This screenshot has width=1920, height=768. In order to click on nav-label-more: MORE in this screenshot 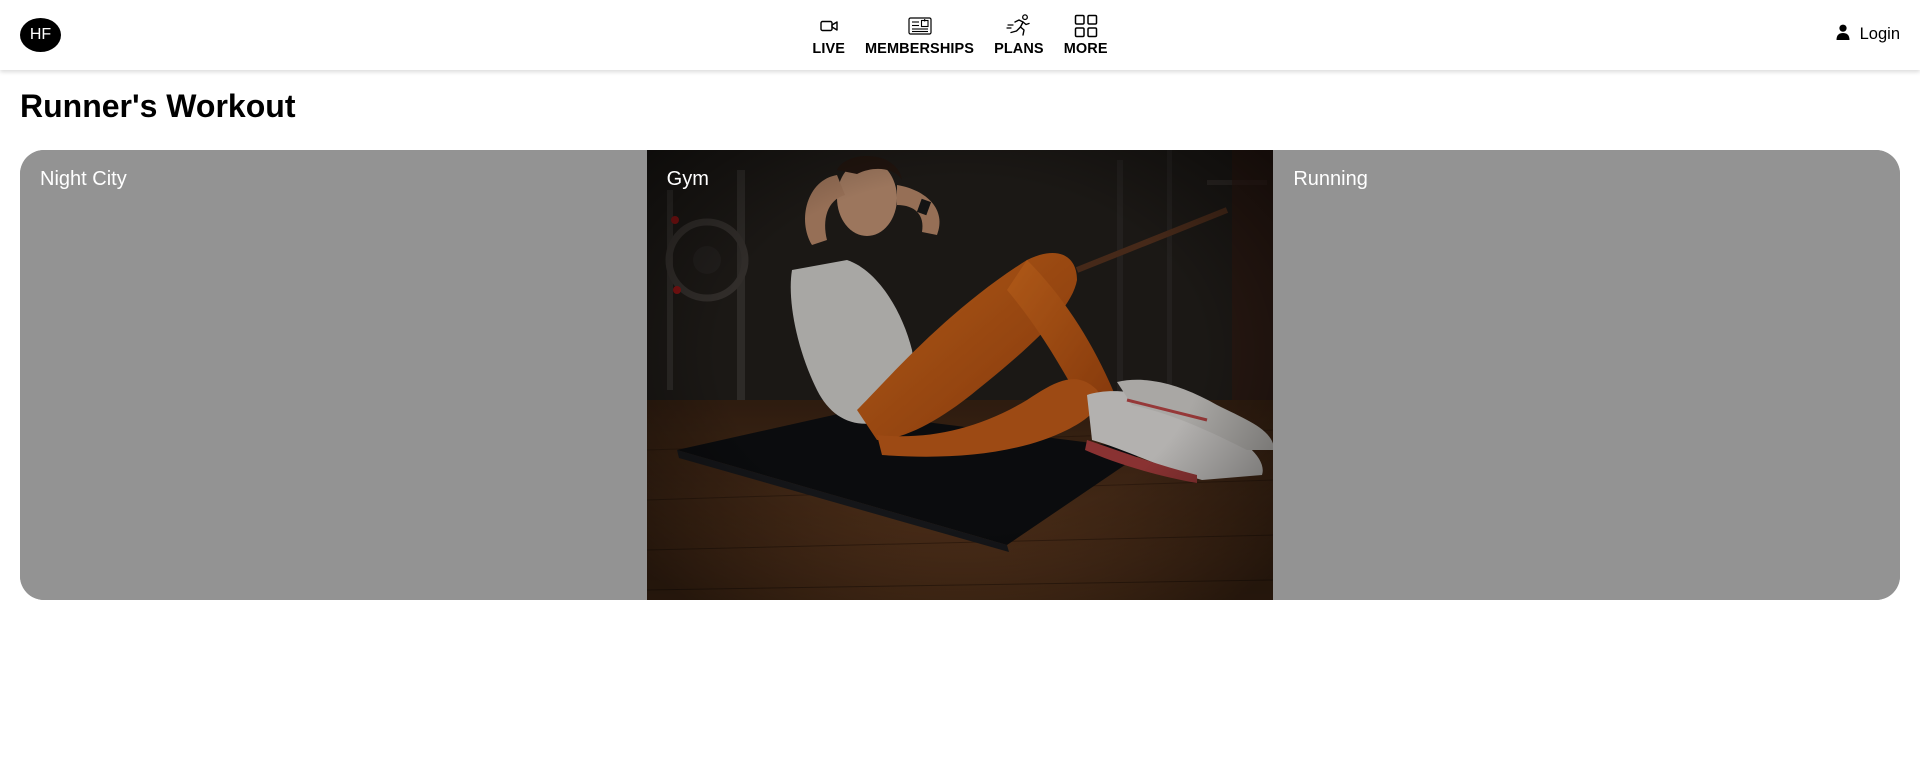, I will do `click(1085, 49)`.